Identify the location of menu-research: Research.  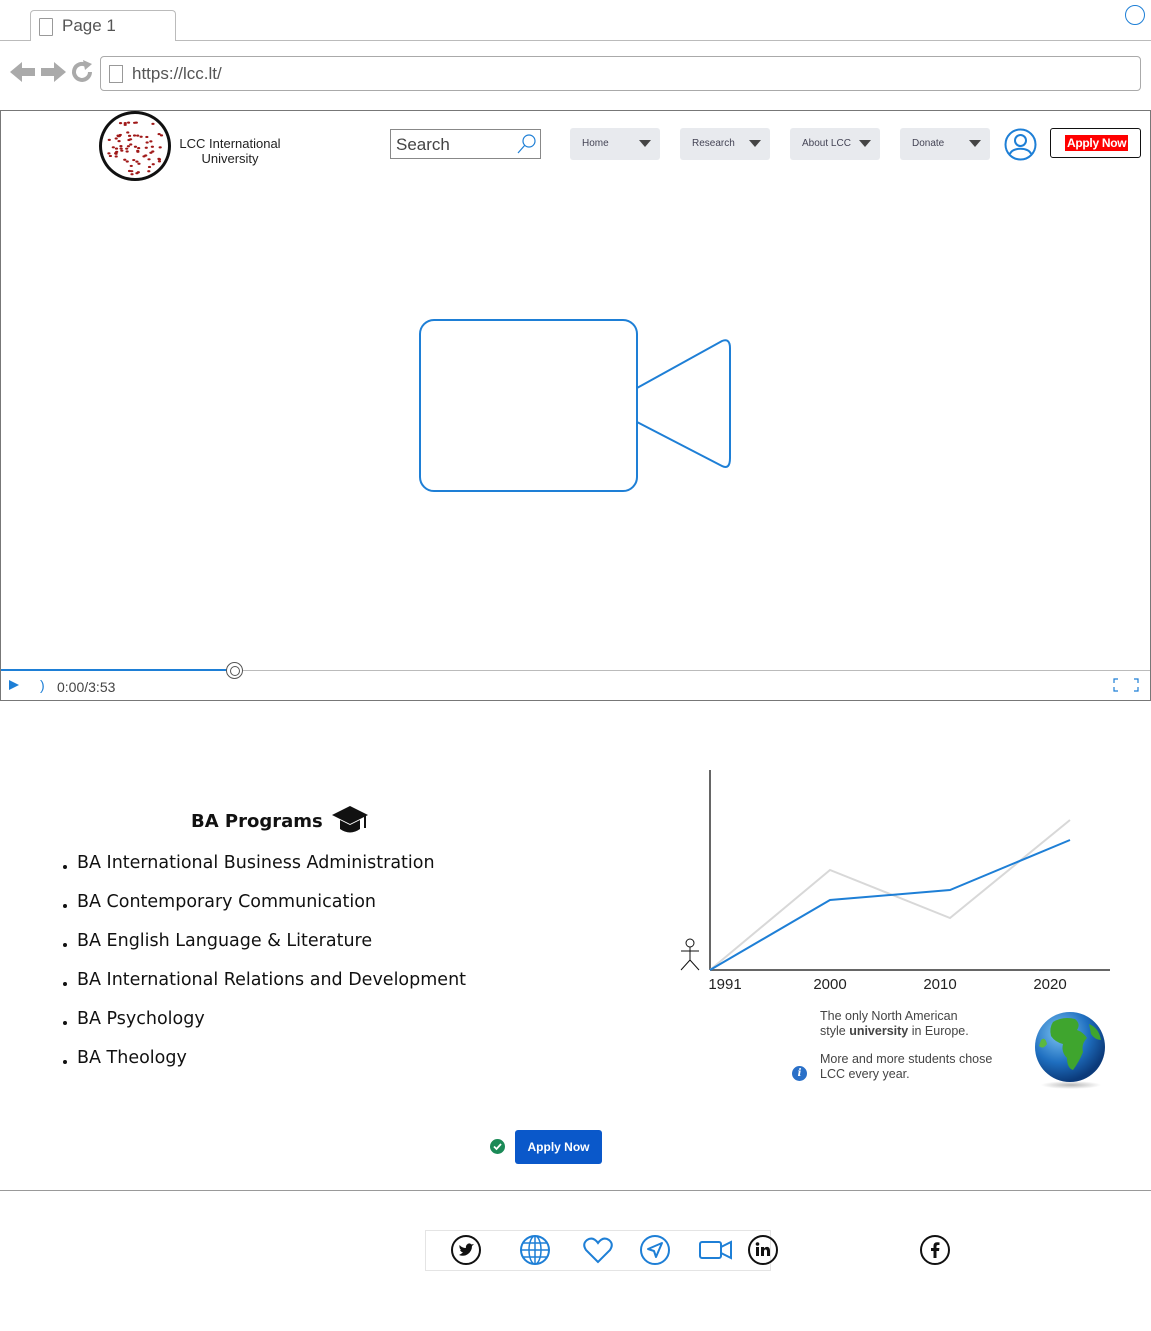
(725, 144).